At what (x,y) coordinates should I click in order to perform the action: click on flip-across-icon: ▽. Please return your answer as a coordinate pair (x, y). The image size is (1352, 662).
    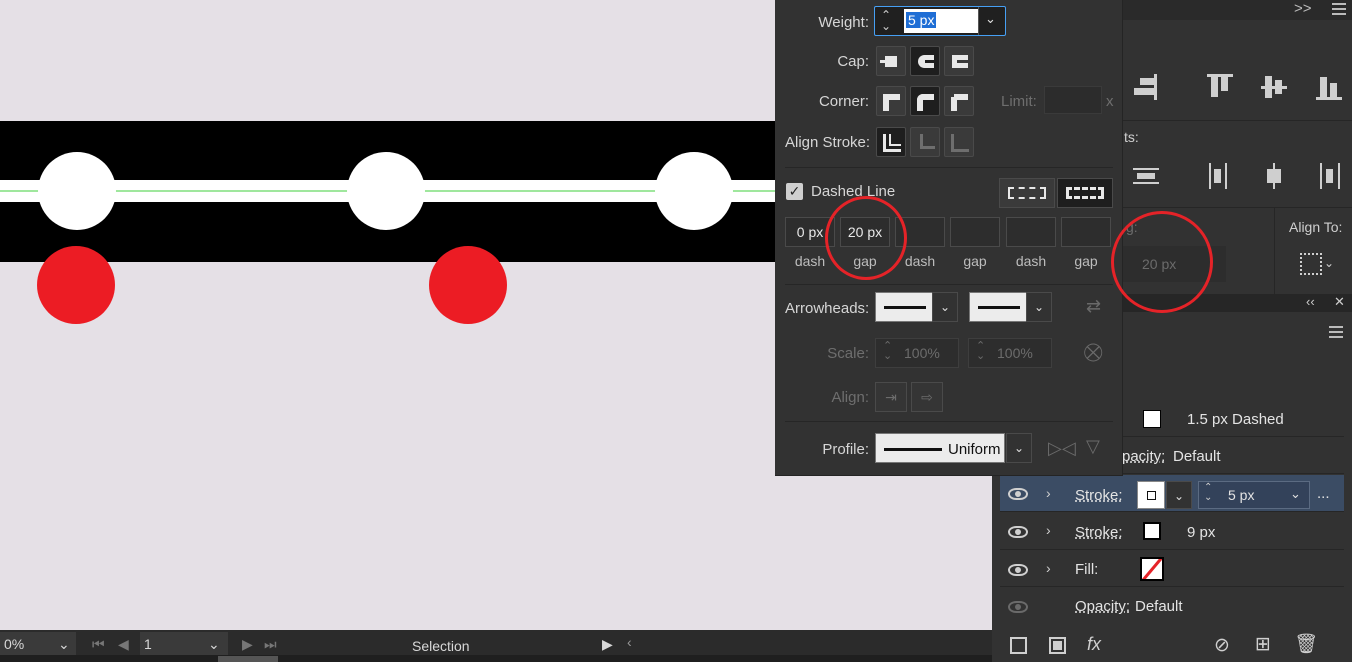
    Looking at the image, I should click on (1093, 446).